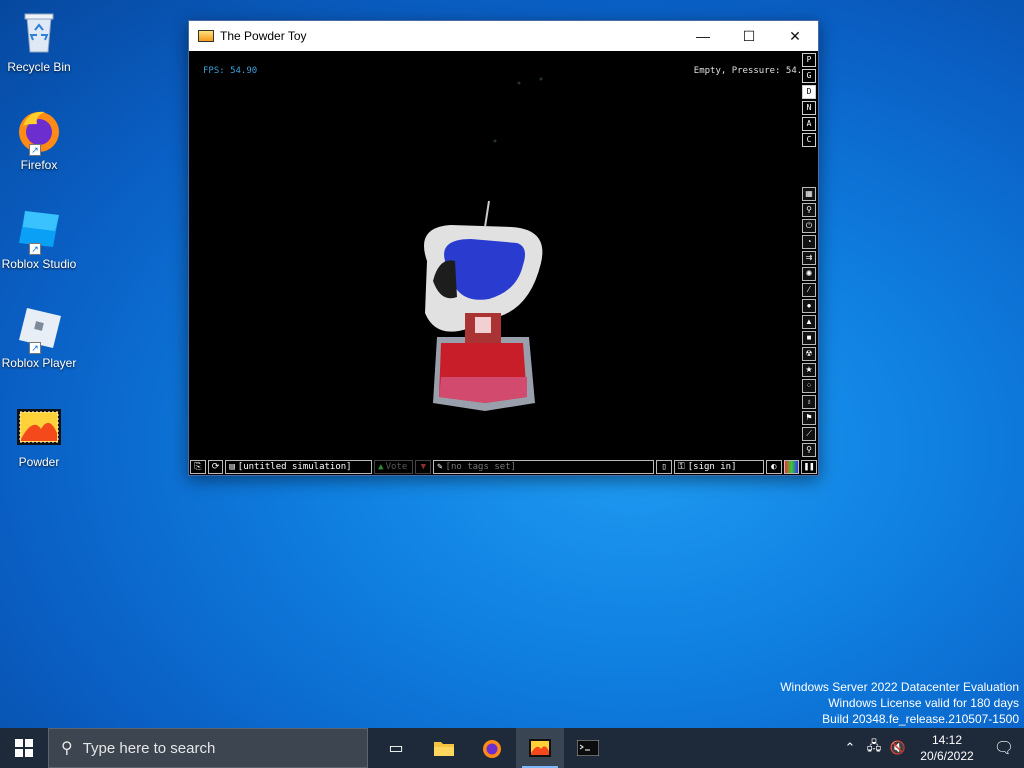 This screenshot has height=768, width=1024. What do you see at coordinates (947, 756) in the screenshot?
I see `clock-date: 20/6/2022` at bounding box center [947, 756].